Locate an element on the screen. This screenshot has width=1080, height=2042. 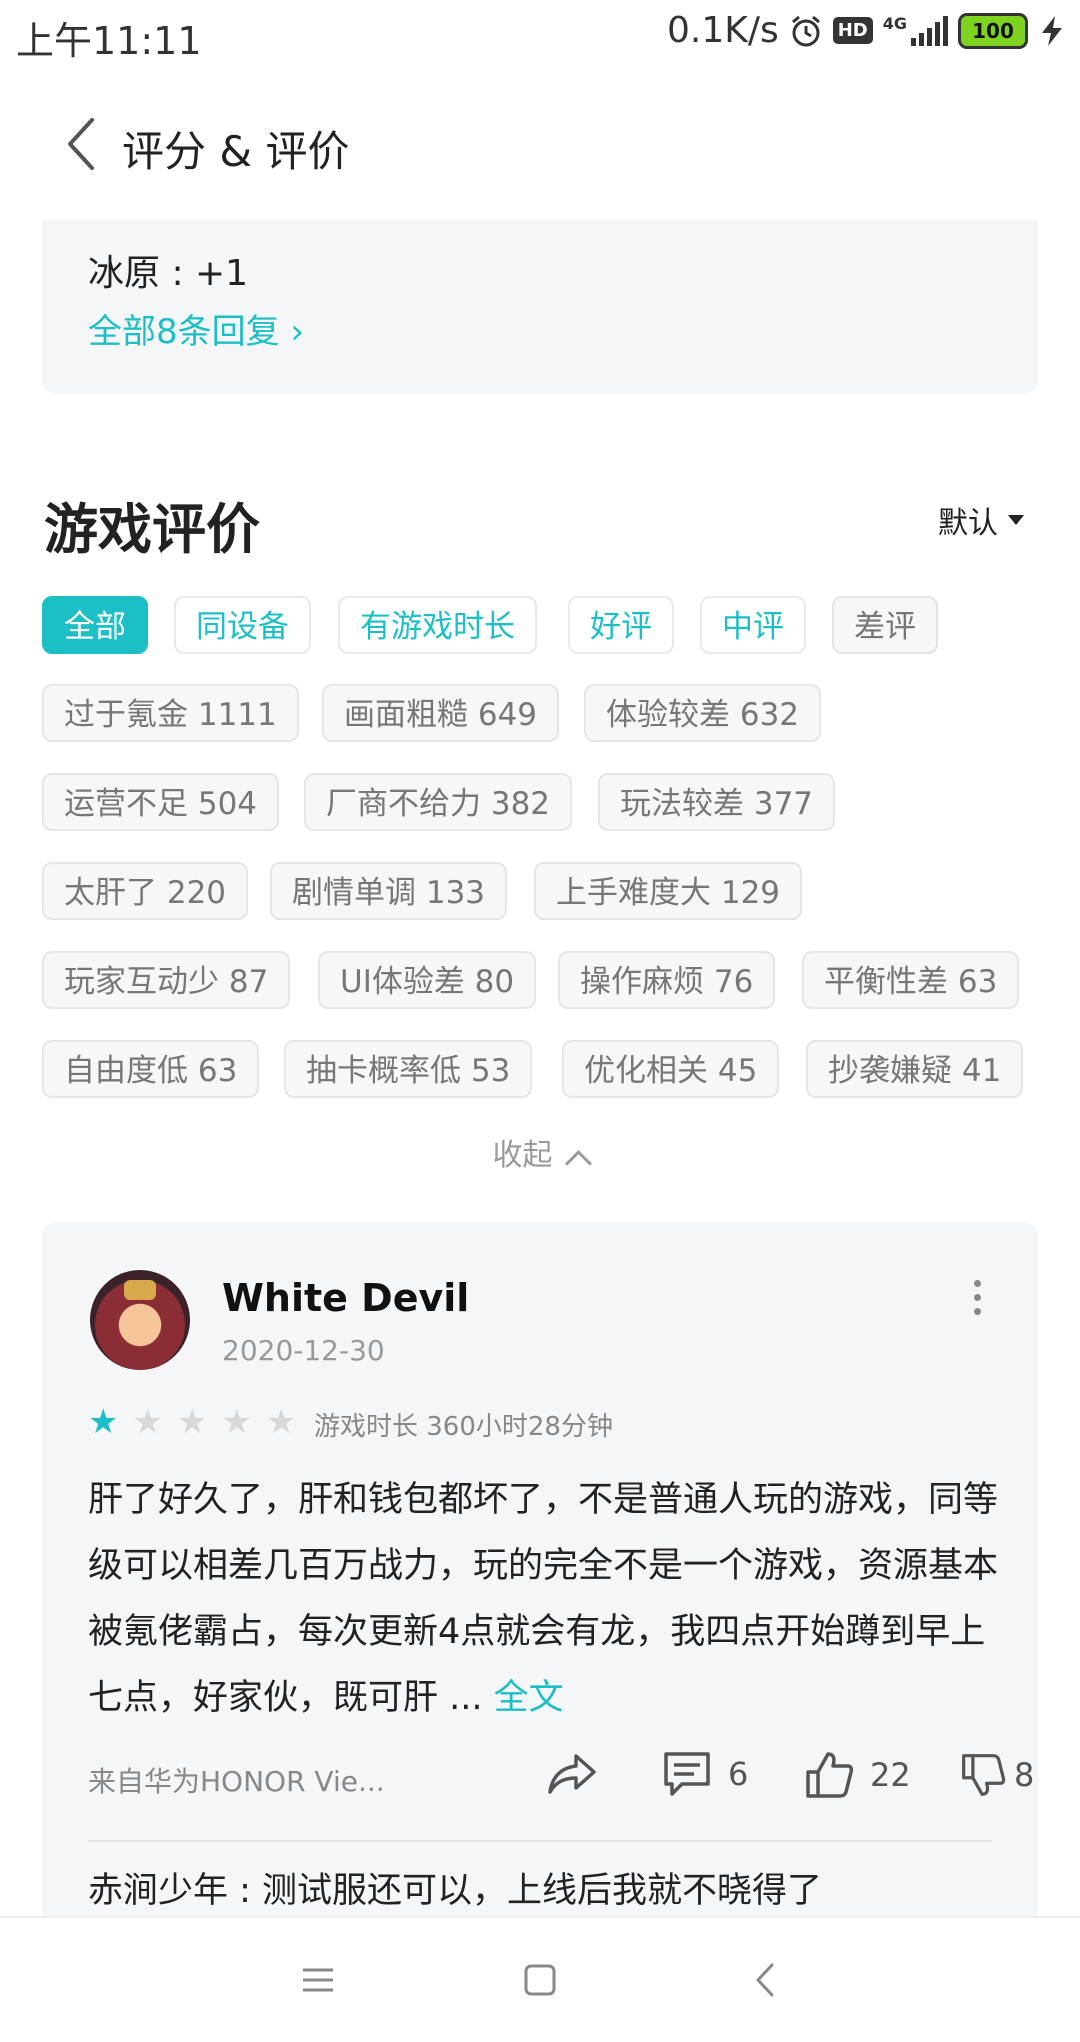
tag-chip: 玩法较差 377 is located at coordinates (717, 802).